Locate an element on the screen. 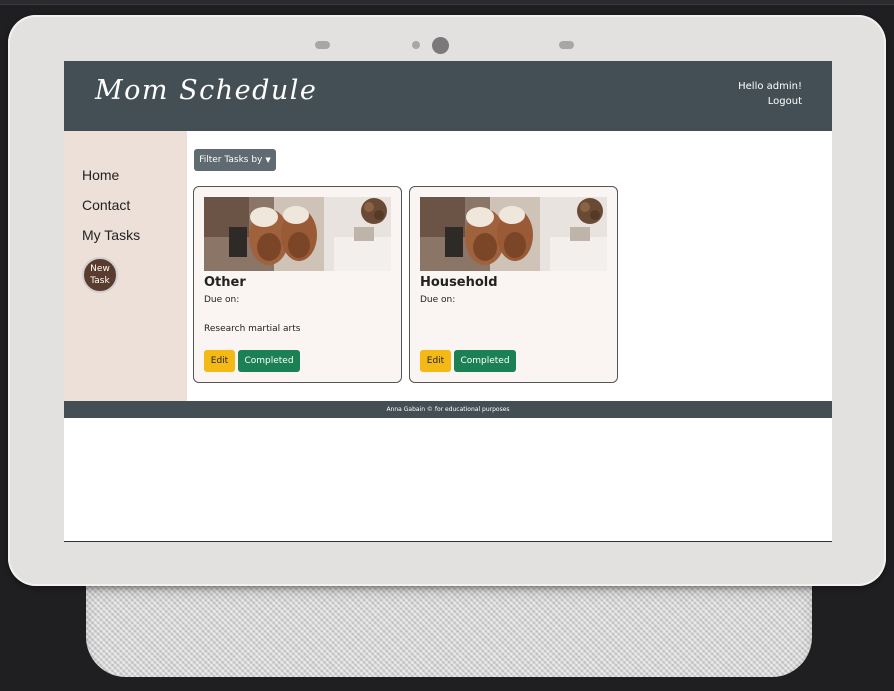 The width and height of the screenshot is (894, 691). new-task-button: New Task is located at coordinates (100, 275).